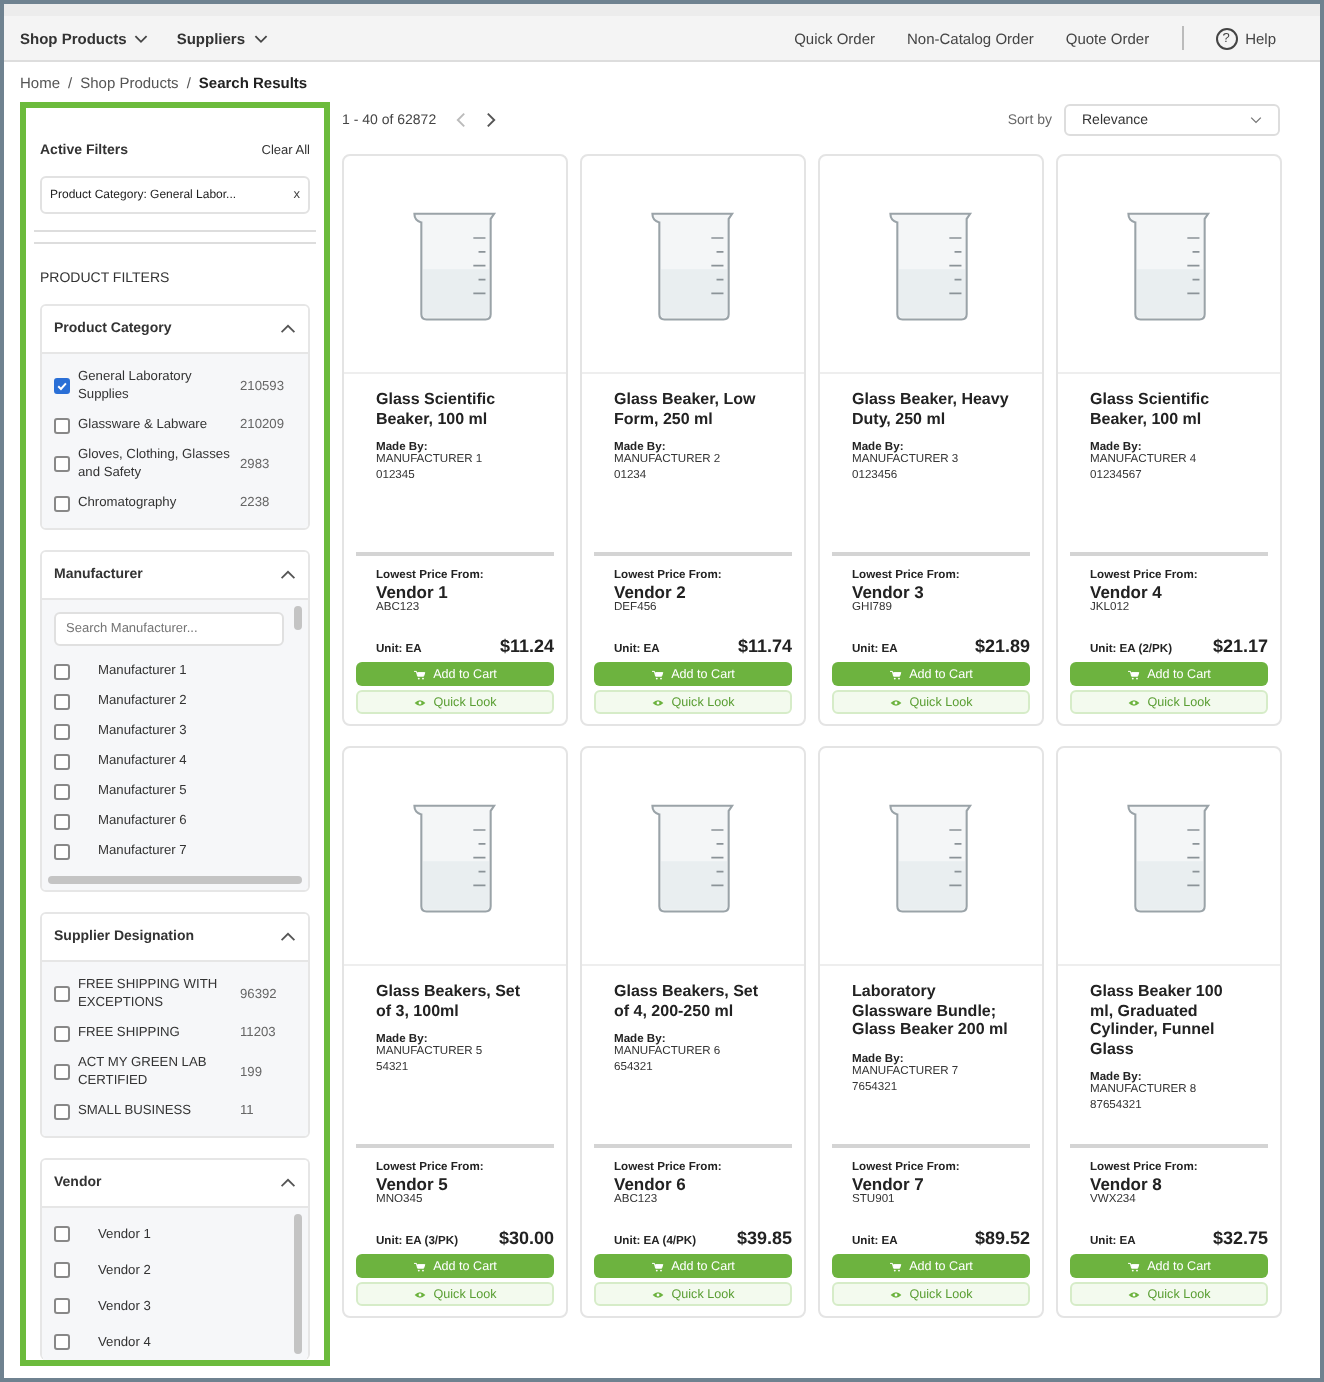  I want to click on price: $21.89, so click(1002, 646).